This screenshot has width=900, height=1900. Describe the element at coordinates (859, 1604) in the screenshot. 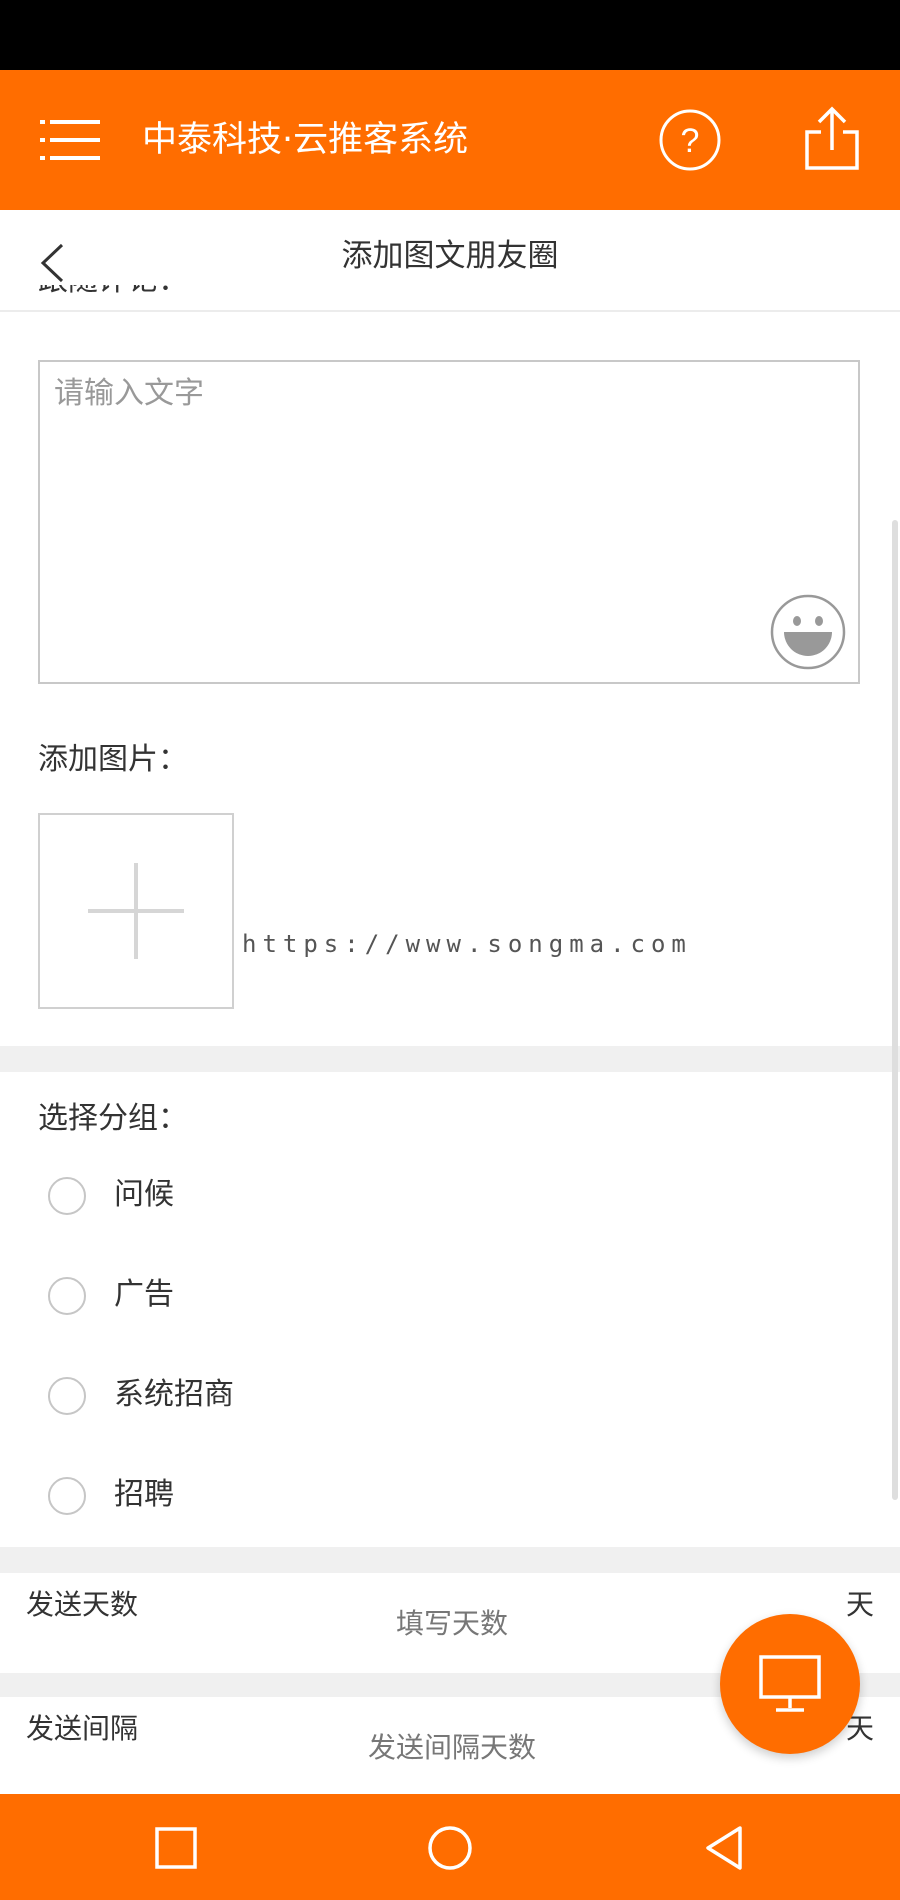

I see `send-days-unit: 天` at that location.